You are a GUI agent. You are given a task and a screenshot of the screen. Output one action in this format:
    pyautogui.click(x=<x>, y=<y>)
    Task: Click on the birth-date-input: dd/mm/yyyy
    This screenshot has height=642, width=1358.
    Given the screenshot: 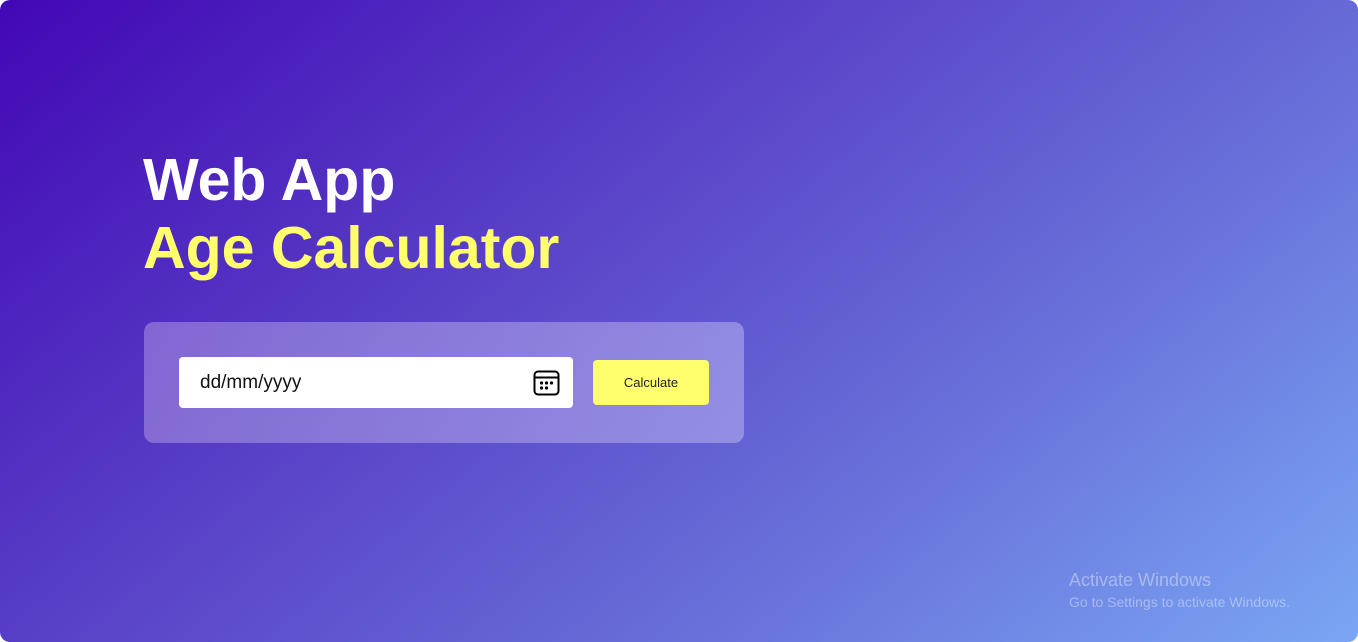 What is the action you would take?
    pyautogui.click(x=376, y=382)
    